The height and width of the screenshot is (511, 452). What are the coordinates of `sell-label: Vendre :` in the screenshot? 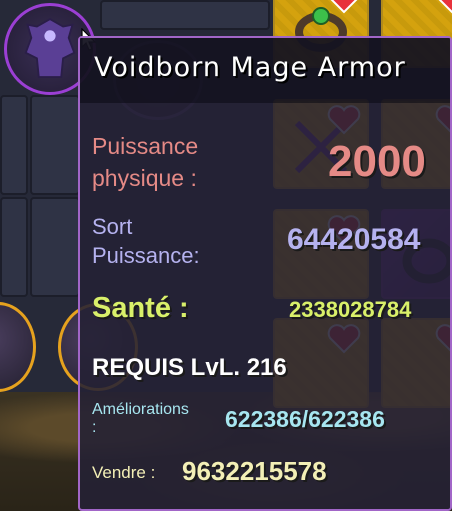 It's located at (124, 472).